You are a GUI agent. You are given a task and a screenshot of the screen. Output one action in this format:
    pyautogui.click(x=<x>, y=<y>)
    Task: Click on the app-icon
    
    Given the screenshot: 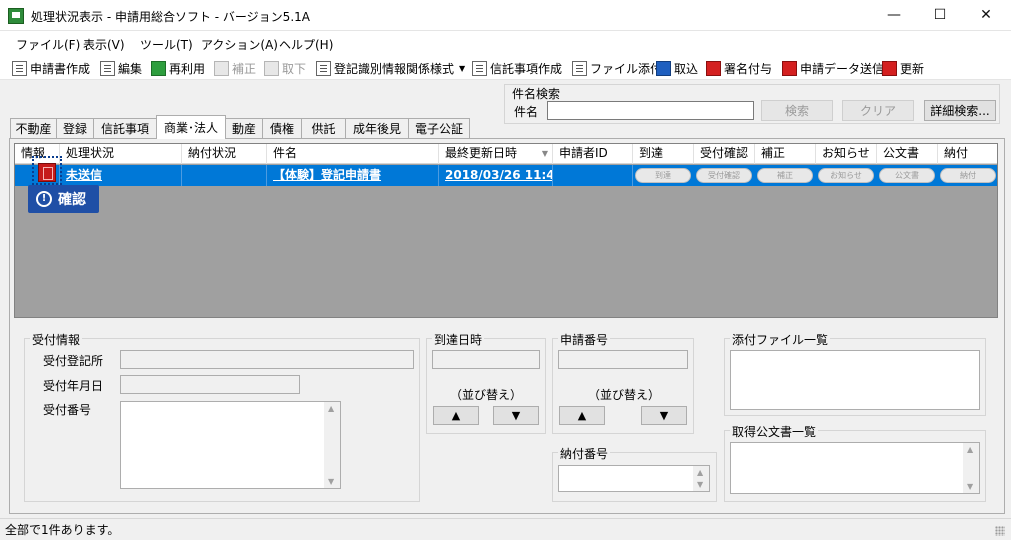 What is the action you would take?
    pyautogui.click(x=16, y=16)
    